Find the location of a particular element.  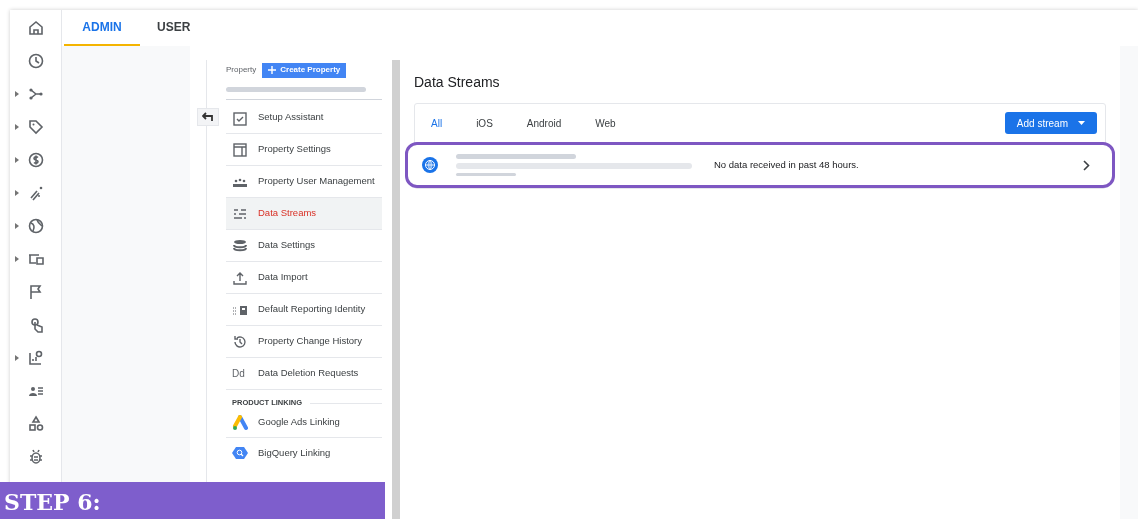

tag-icon is located at coordinates (35, 126).